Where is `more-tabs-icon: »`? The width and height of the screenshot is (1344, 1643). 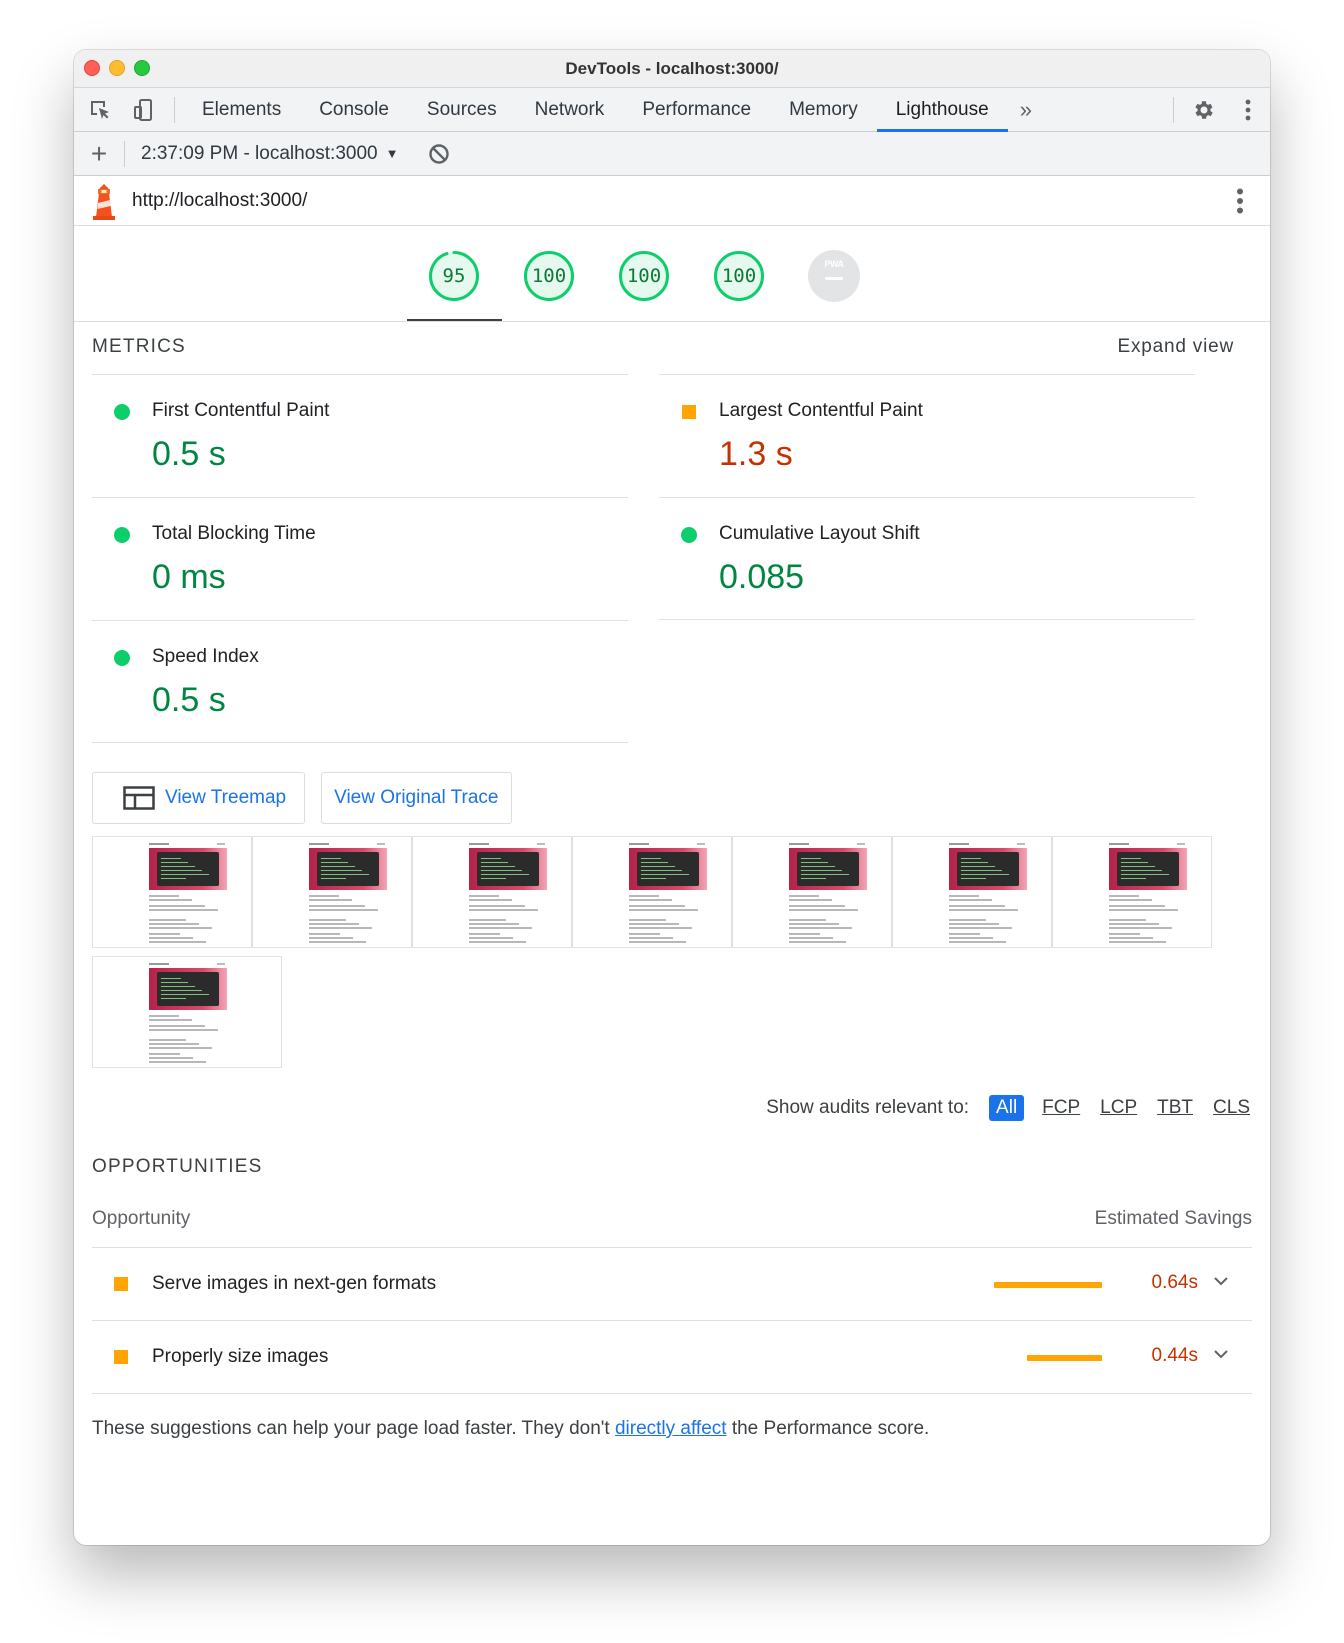
more-tabs-icon: » is located at coordinates (1026, 110).